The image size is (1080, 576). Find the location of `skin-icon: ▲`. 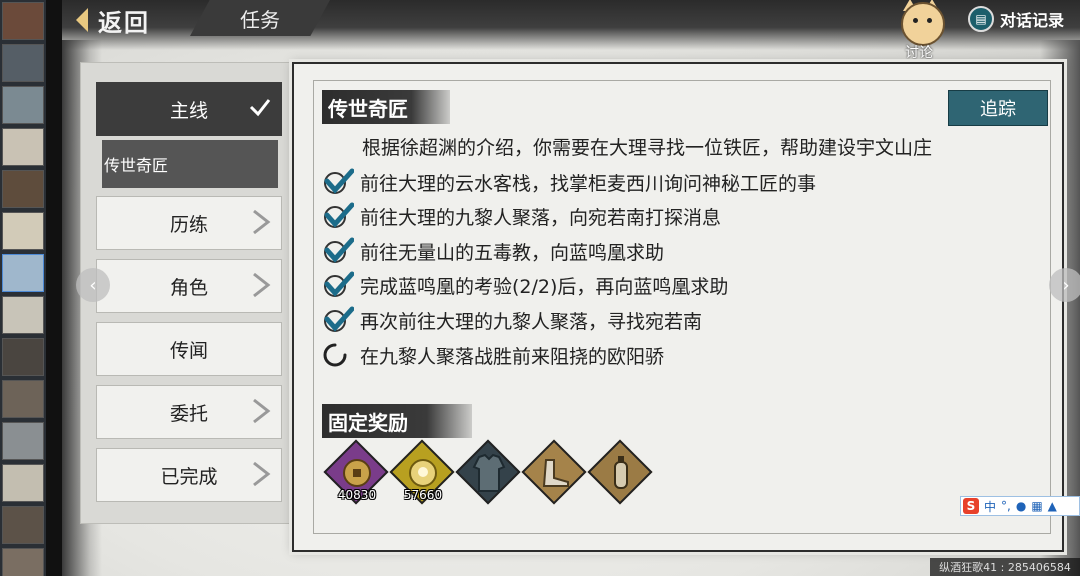

skin-icon: ▲ is located at coordinates (1052, 506).